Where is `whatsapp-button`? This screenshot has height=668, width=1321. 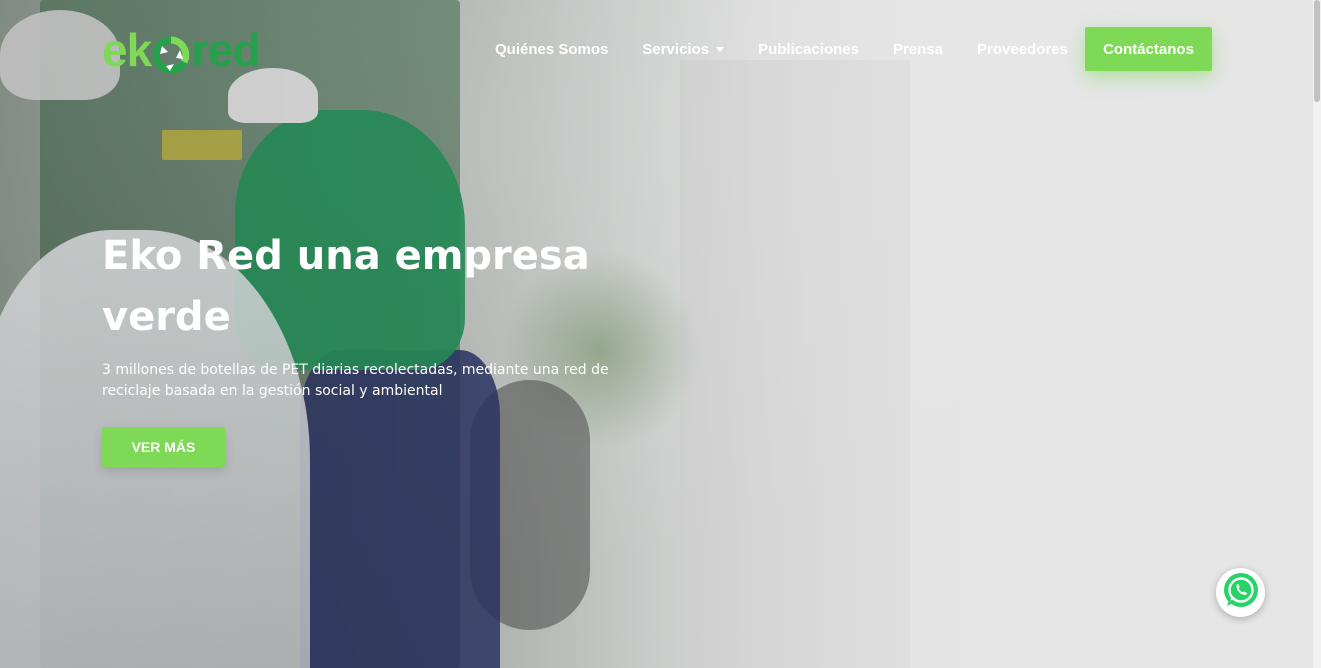 whatsapp-button is located at coordinates (1240, 592).